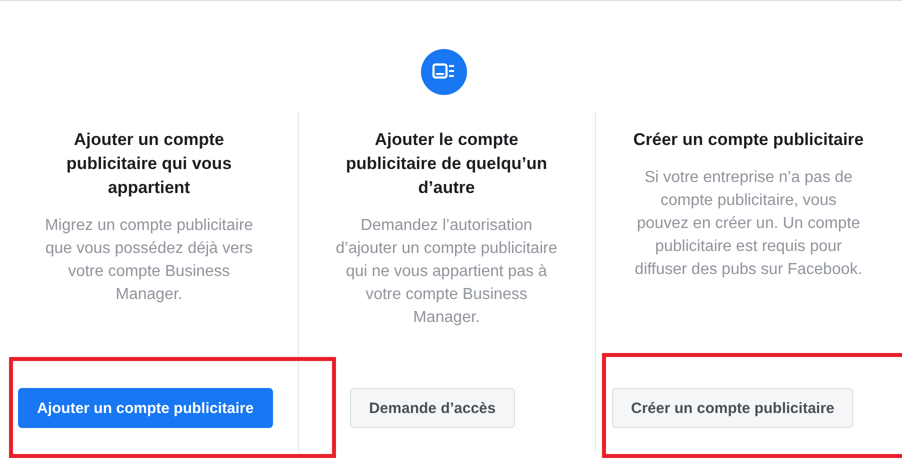  I want to click on option-title: Ajouter le compte publicitaire de quelqu’un d’autre, so click(446, 164).